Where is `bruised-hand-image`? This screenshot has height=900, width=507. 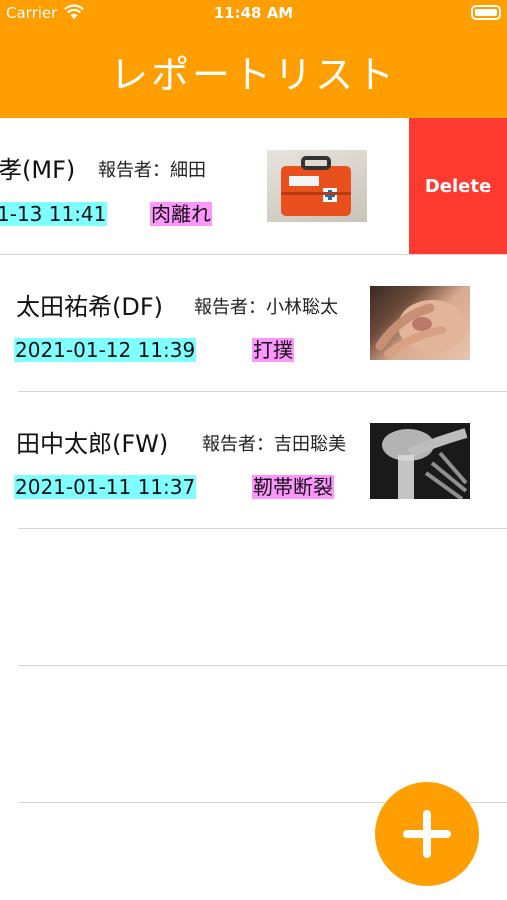
bruised-hand-image is located at coordinates (420, 323).